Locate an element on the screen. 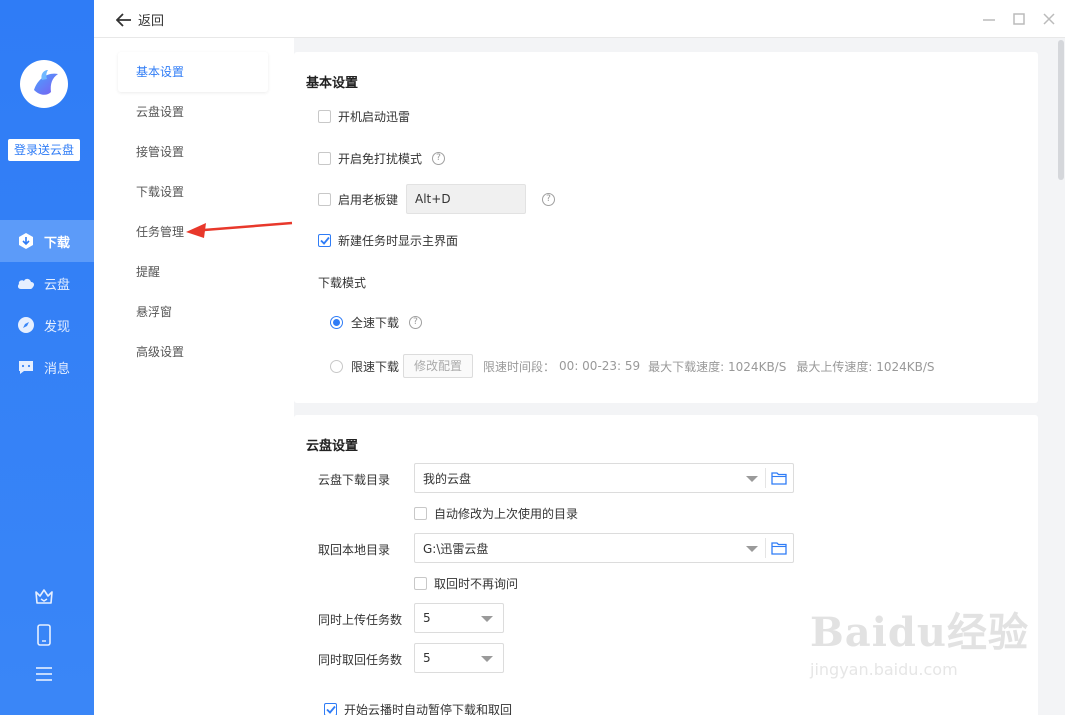 This screenshot has height=715, width=1065. cloud-icon is located at coordinates (26, 283).